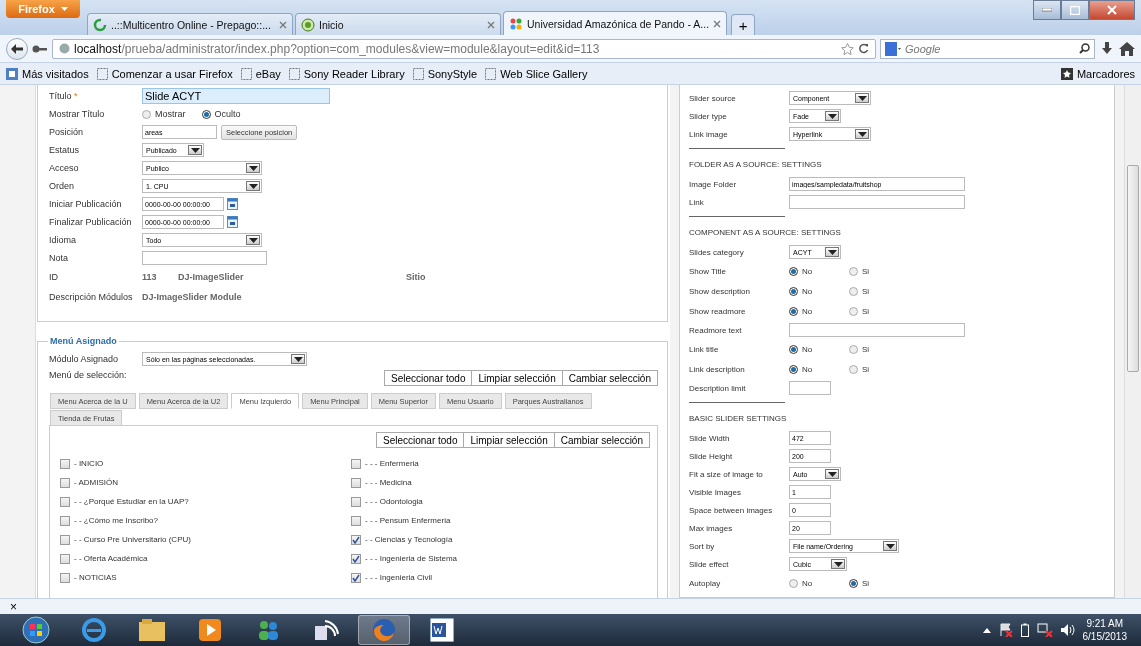 The height and width of the screenshot is (646, 1141). I want to click on radio-option: Mostrar, so click(164, 114).